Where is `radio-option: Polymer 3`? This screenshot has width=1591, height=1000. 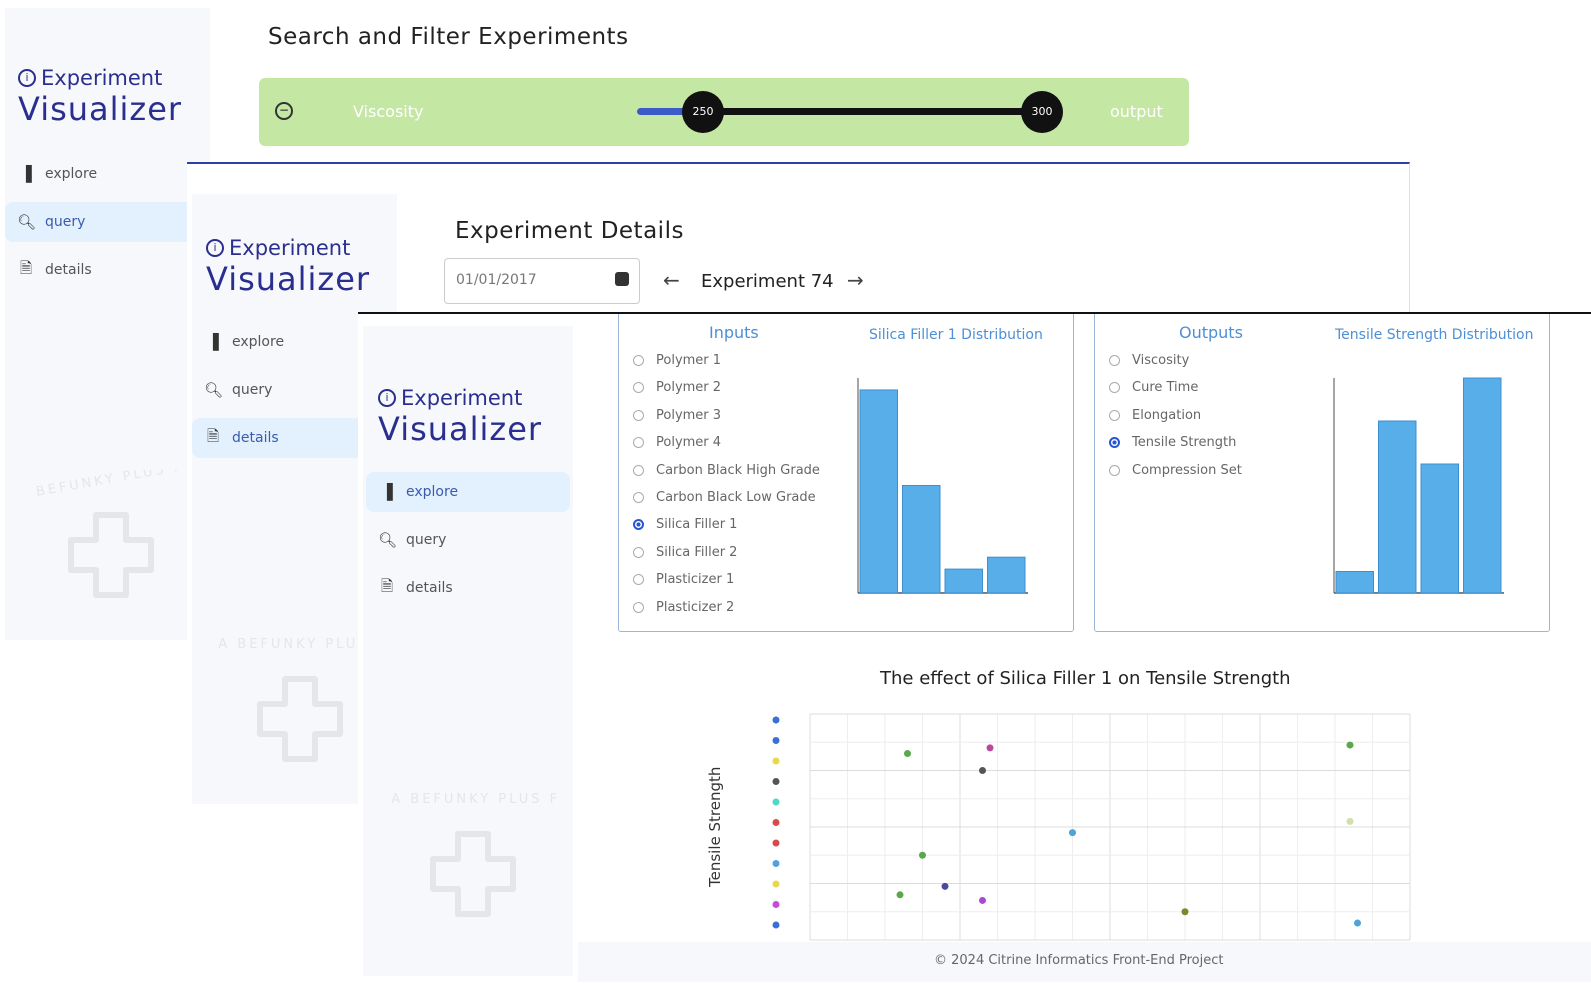
radio-option: Polymer 3 is located at coordinates (677, 415).